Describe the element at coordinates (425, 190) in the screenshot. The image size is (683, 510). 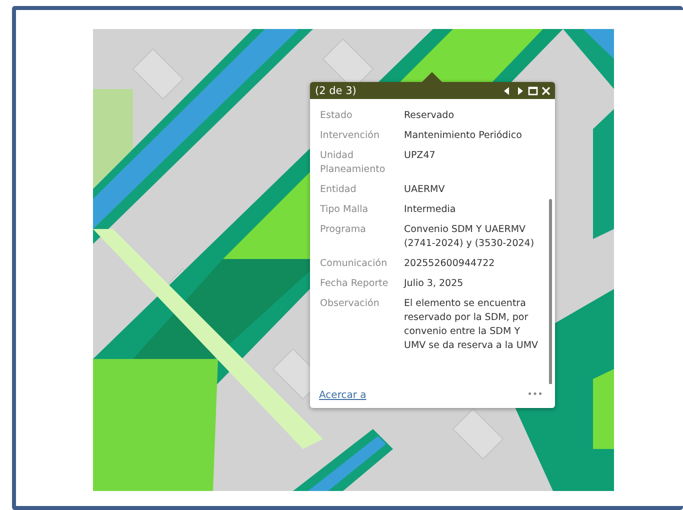
I see `field-value: UAERMV` at that location.